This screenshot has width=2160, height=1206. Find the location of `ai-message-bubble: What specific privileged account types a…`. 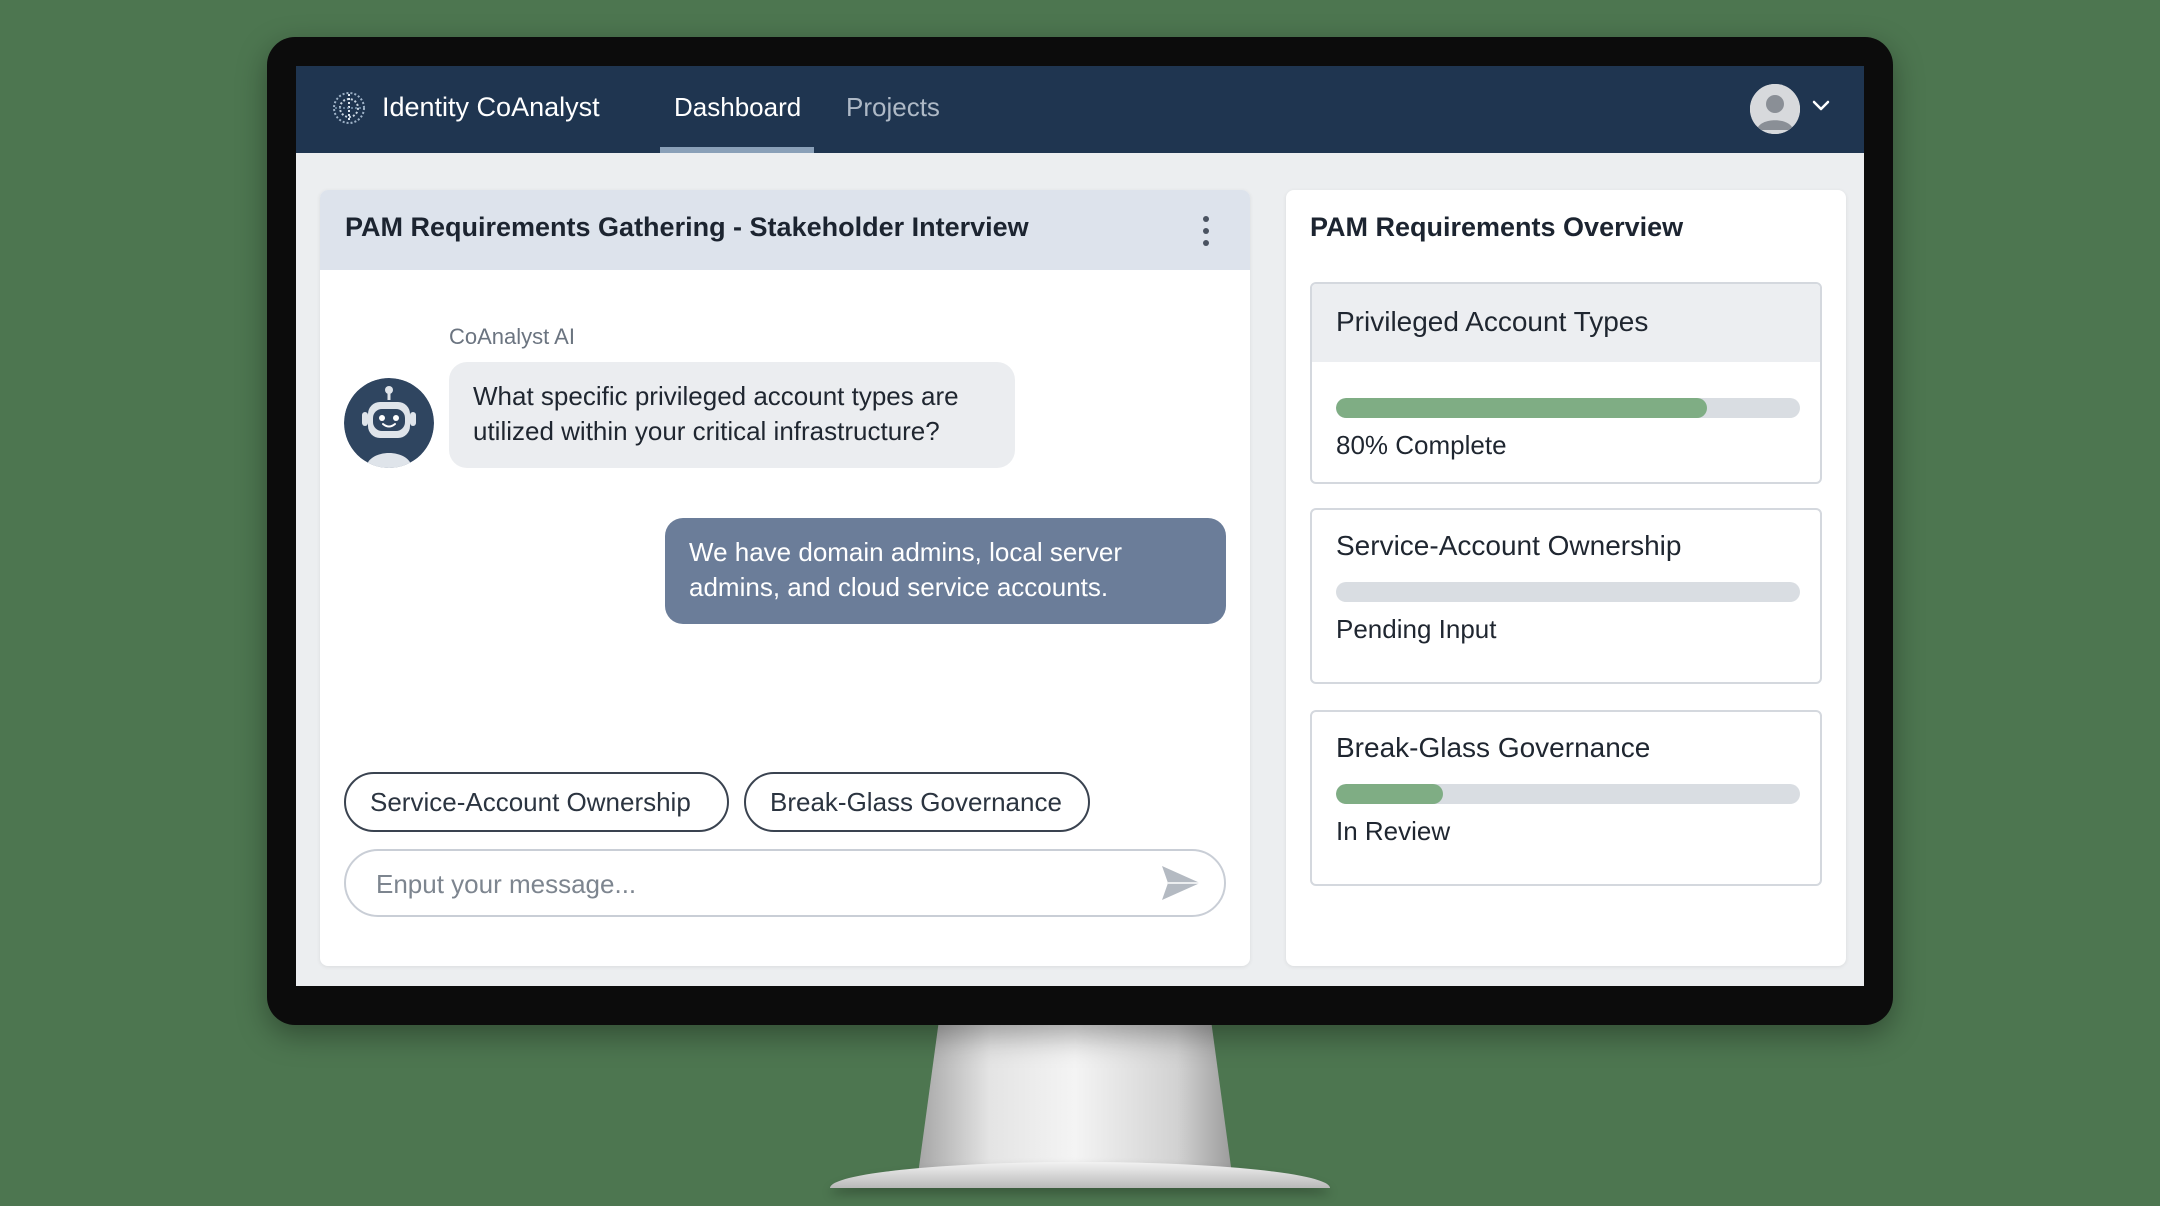

ai-message-bubble: What specific privileged account types a… is located at coordinates (732, 415).